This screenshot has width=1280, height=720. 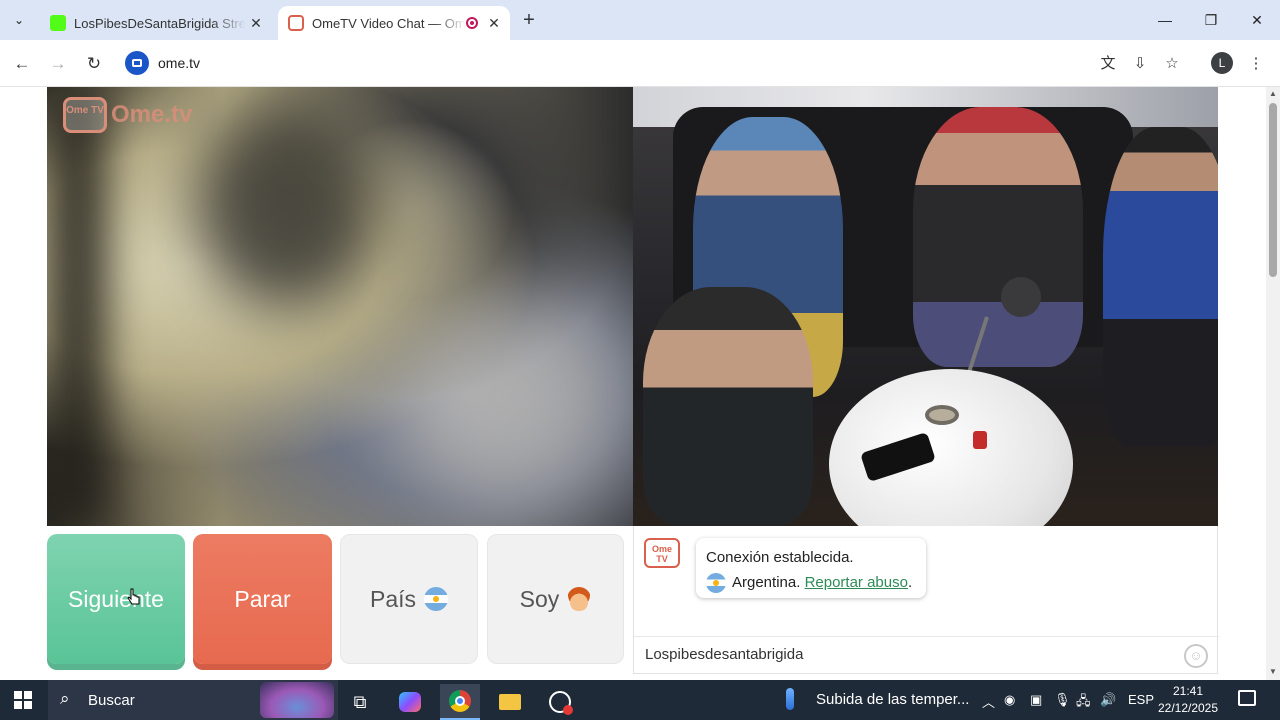 What do you see at coordinates (1188, 700) in the screenshot?
I see `clock: 21:41 22/12/2025` at bounding box center [1188, 700].